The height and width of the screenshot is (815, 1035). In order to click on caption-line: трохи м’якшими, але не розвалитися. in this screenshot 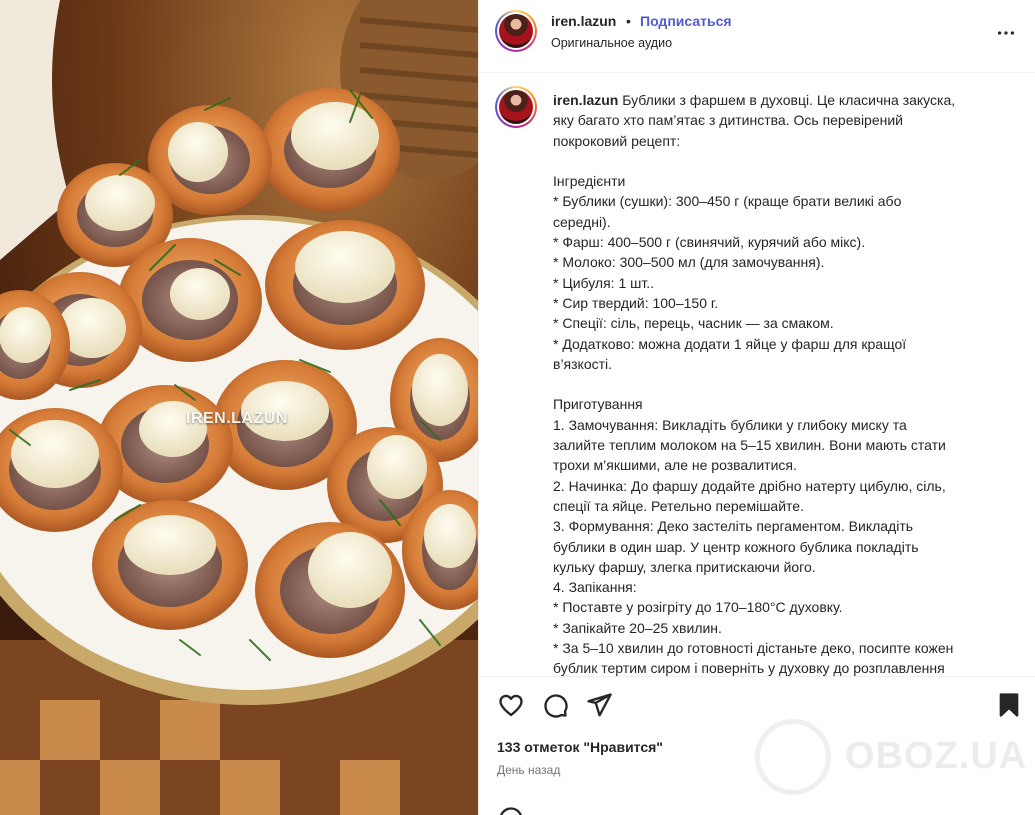, I will do `click(782, 465)`.